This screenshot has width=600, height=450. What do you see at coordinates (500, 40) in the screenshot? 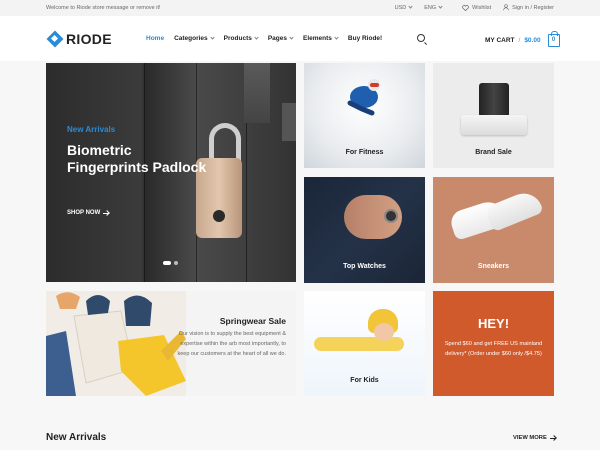
I see `cart-label: MY CART` at bounding box center [500, 40].